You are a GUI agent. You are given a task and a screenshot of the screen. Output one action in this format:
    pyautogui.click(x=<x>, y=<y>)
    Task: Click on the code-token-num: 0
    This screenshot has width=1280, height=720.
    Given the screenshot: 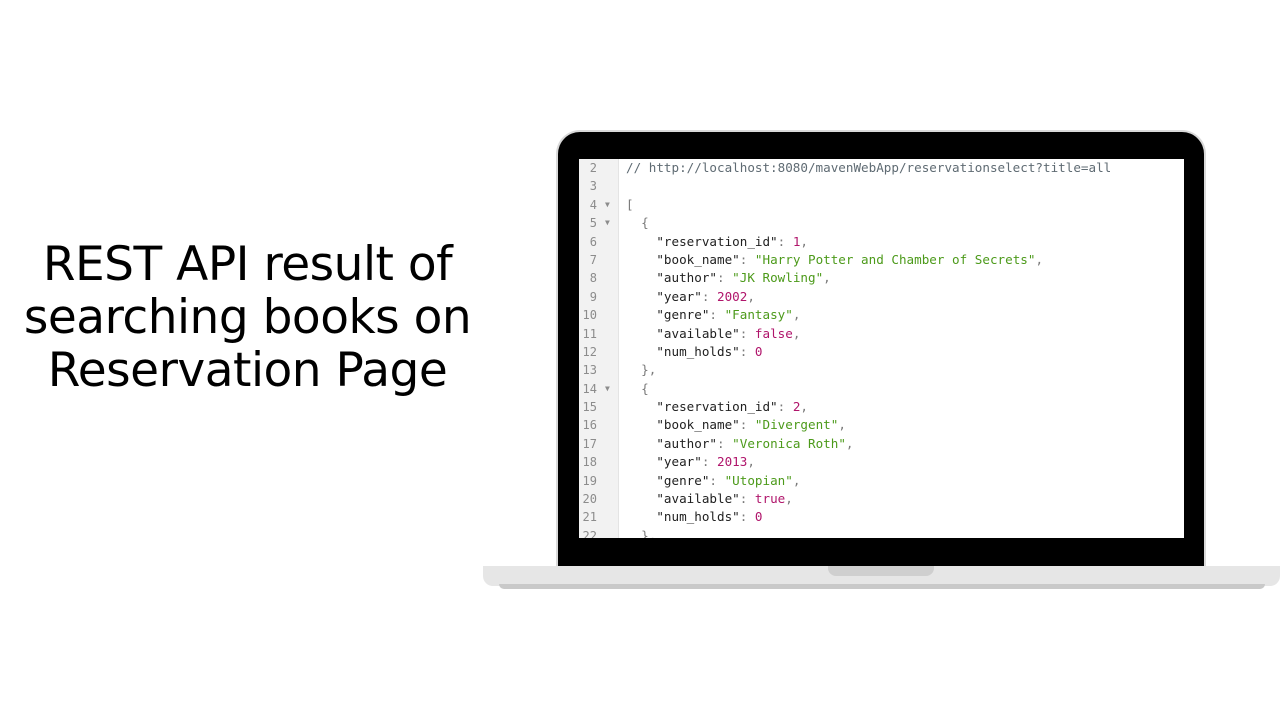 What is the action you would take?
    pyautogui.click(x=758, y=351)
    